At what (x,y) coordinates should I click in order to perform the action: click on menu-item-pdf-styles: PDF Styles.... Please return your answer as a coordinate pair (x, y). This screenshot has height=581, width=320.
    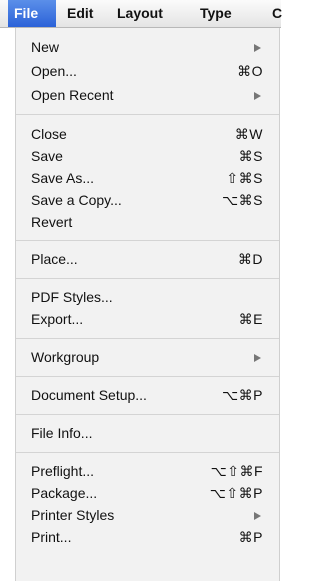
    Looking at the image, I should click on (147, 298).